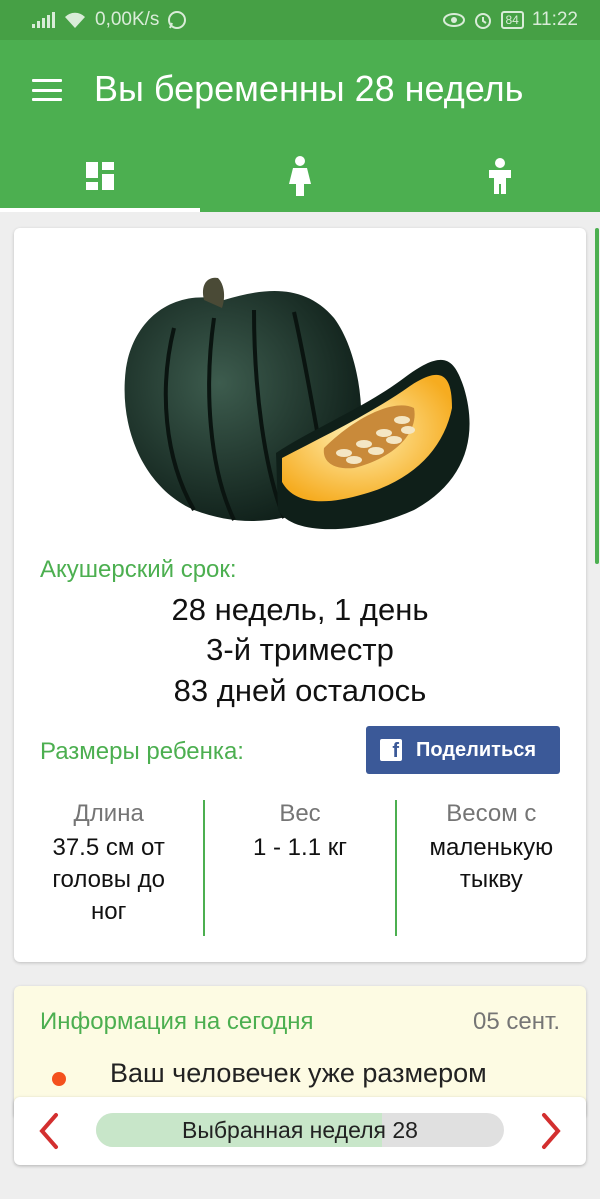  Describe the element at coordinates (177, 20) in the screenshot. I see `whatsapp-icon` at that location.